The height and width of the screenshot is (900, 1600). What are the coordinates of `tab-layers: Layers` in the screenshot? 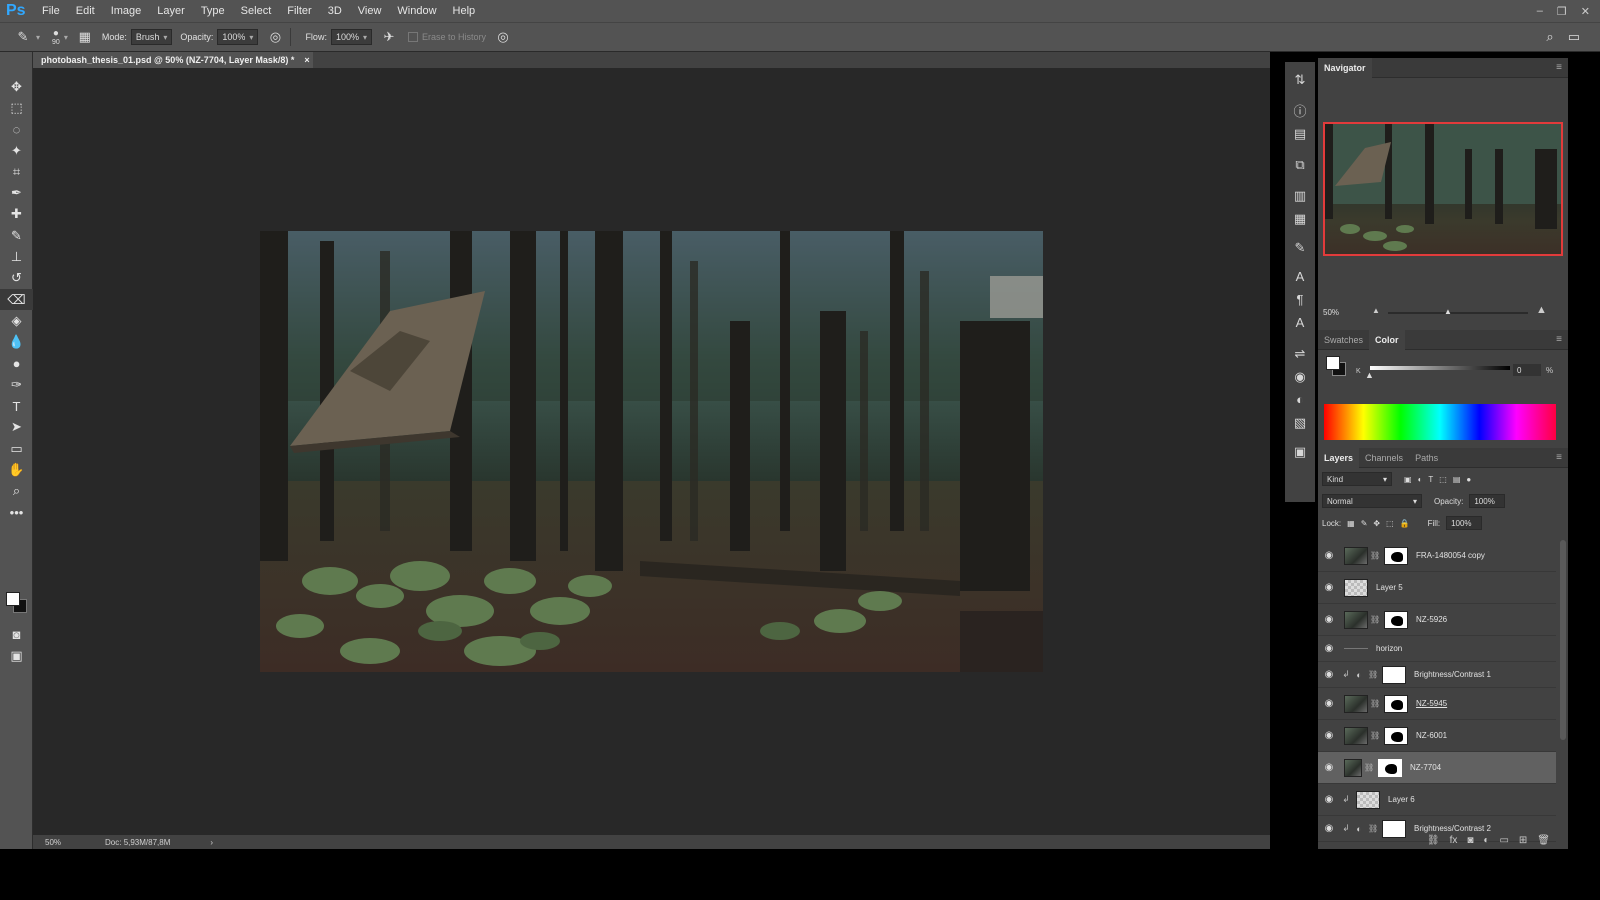 It's located at (1339, 457).